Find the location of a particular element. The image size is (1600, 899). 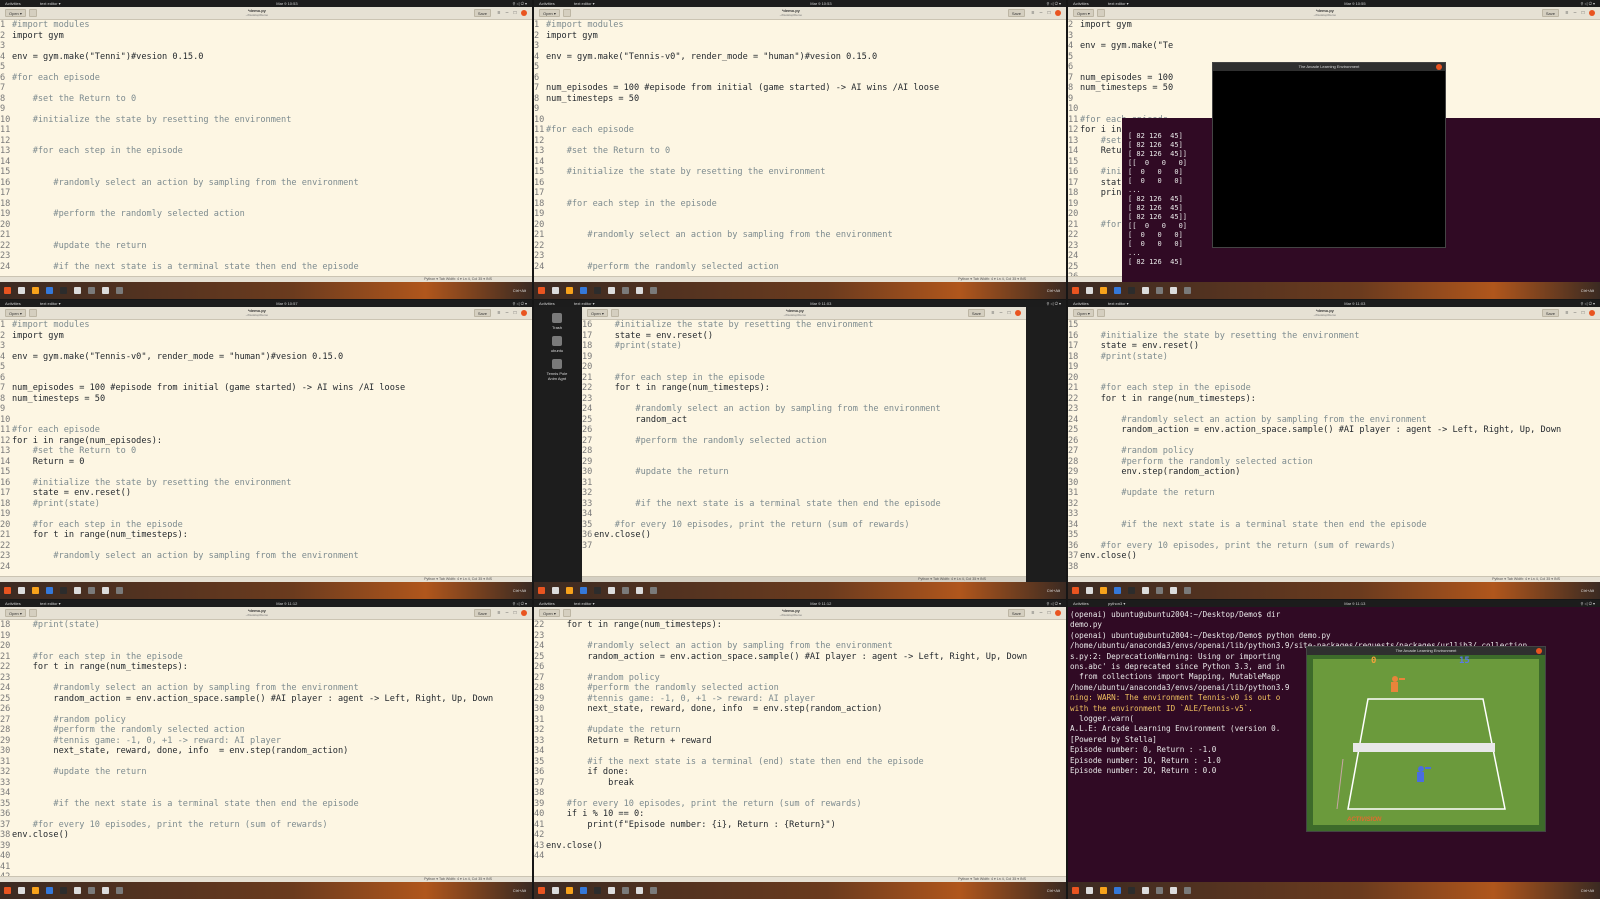

clock: Mar 9 10:53 is located at coordinates (928, 3).